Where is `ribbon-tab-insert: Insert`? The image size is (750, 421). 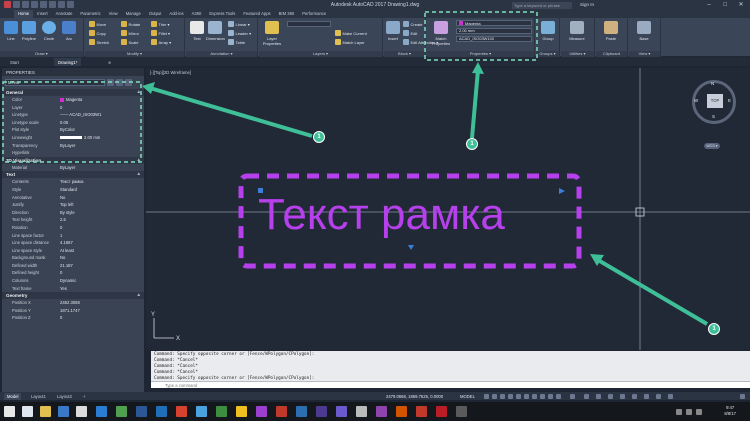
ribbon-tab-insert: Insert is located at coordinates (42, 14).